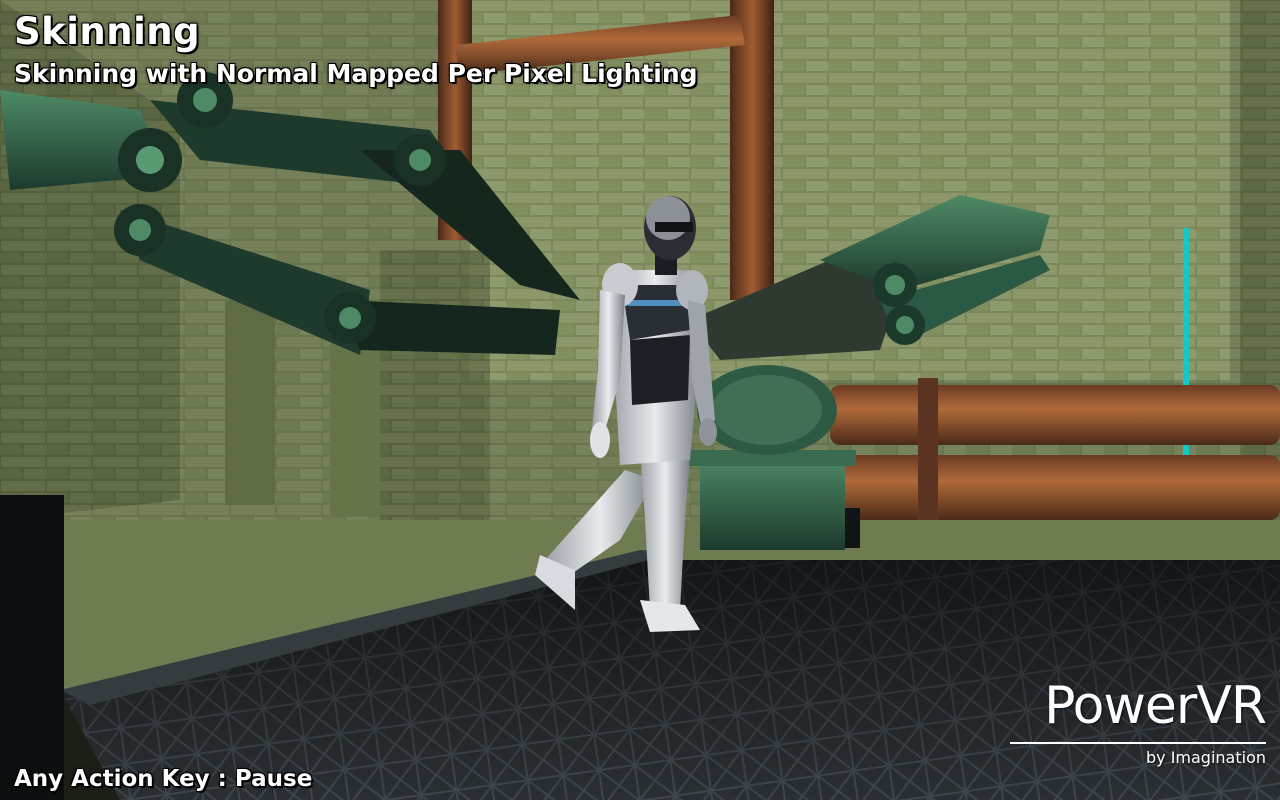  Describe the element at coordinates (1138, 743) in the screenshot. I see `logo-divider` at that location.